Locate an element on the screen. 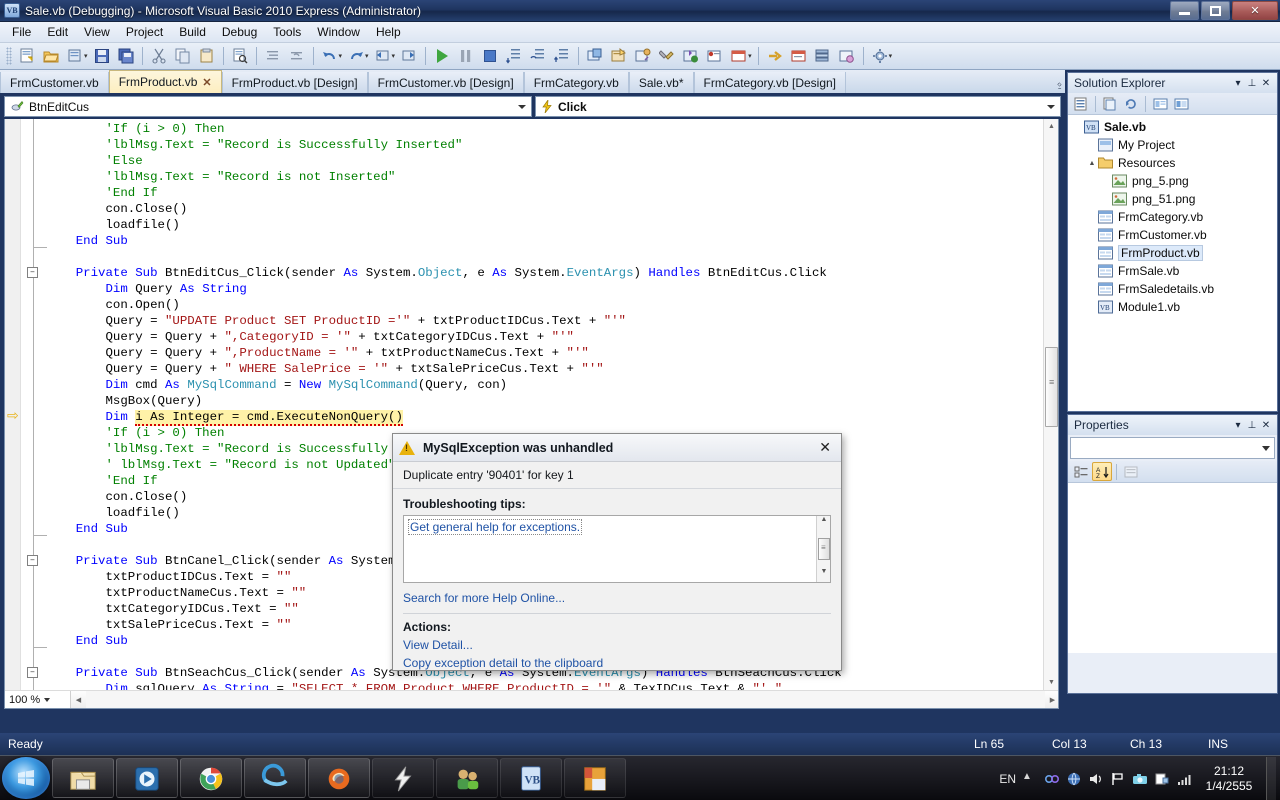 The height and width of the screenshot is (800, 1280). scroll-up-icon: ▲ is located at coordinates (1051, 126).